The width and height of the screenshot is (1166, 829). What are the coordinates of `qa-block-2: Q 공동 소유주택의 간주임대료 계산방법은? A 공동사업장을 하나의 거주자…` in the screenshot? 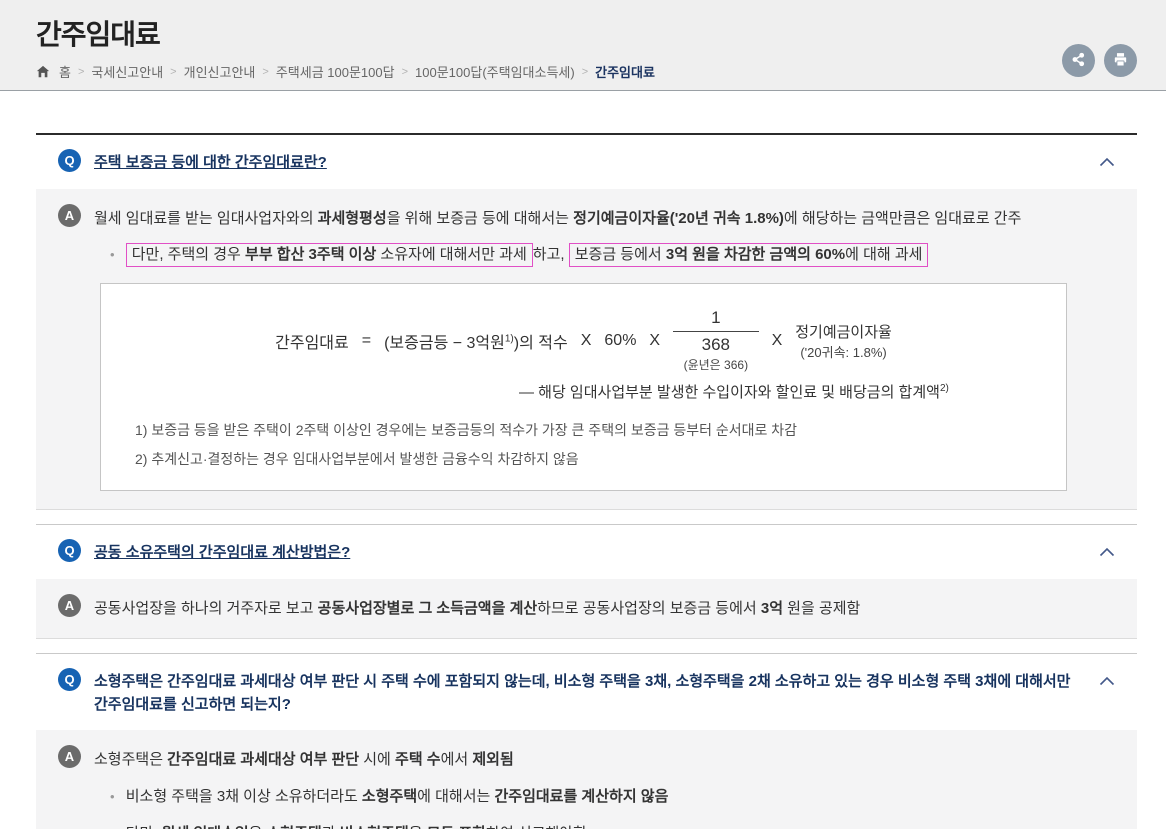 It's located at (586, 581).